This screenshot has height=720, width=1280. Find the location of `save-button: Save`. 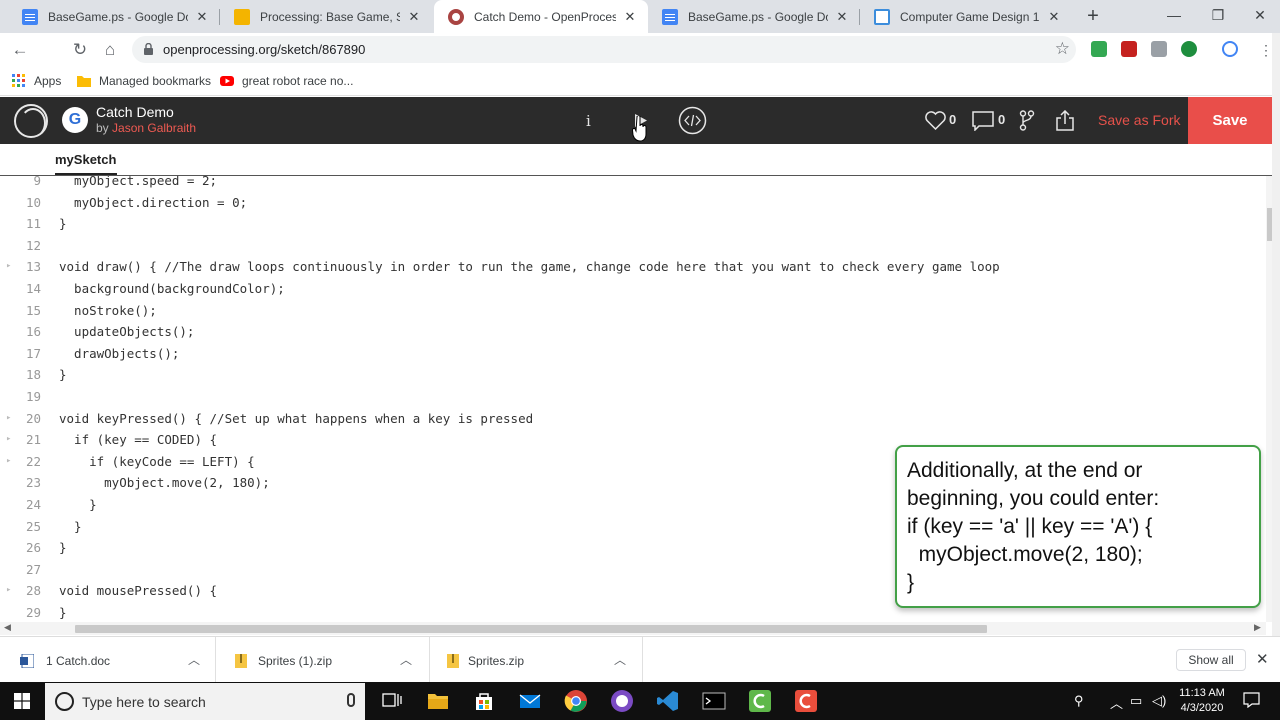

save-button: Save is located at coordinates (1230, 120).